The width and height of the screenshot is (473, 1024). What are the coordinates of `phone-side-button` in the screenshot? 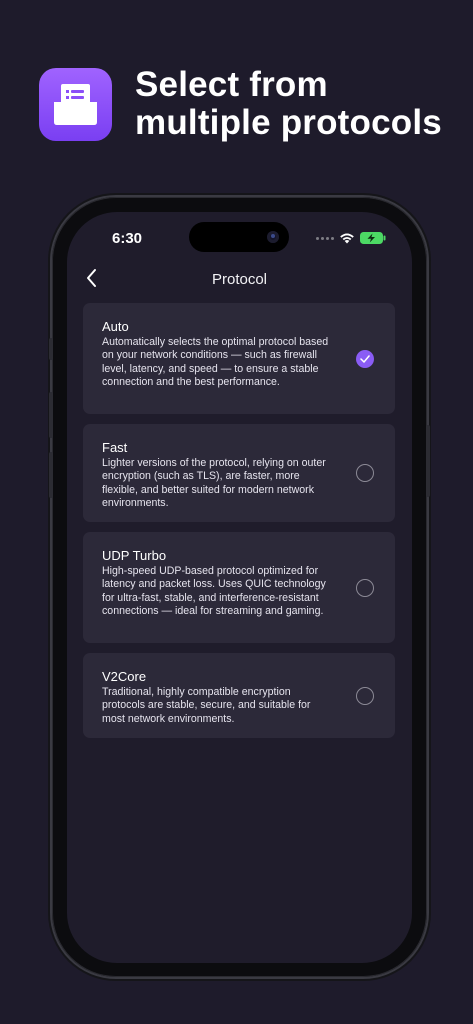 It's located at (51, 349).